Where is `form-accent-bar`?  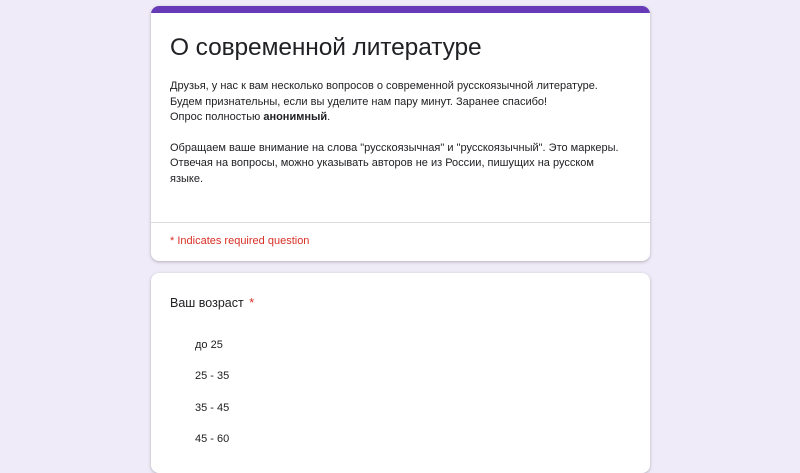 form-accent-bar is located at coordinates (400, 9).